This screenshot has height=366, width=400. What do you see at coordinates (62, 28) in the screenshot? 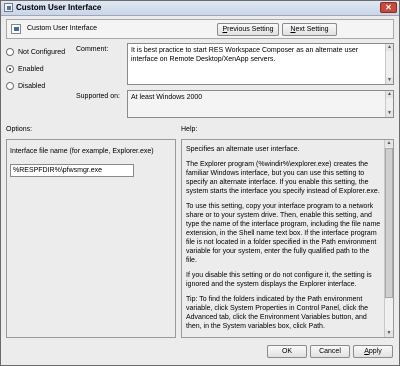
I see `setting-name: Custom User Interface` at bounding box center [62, 28].